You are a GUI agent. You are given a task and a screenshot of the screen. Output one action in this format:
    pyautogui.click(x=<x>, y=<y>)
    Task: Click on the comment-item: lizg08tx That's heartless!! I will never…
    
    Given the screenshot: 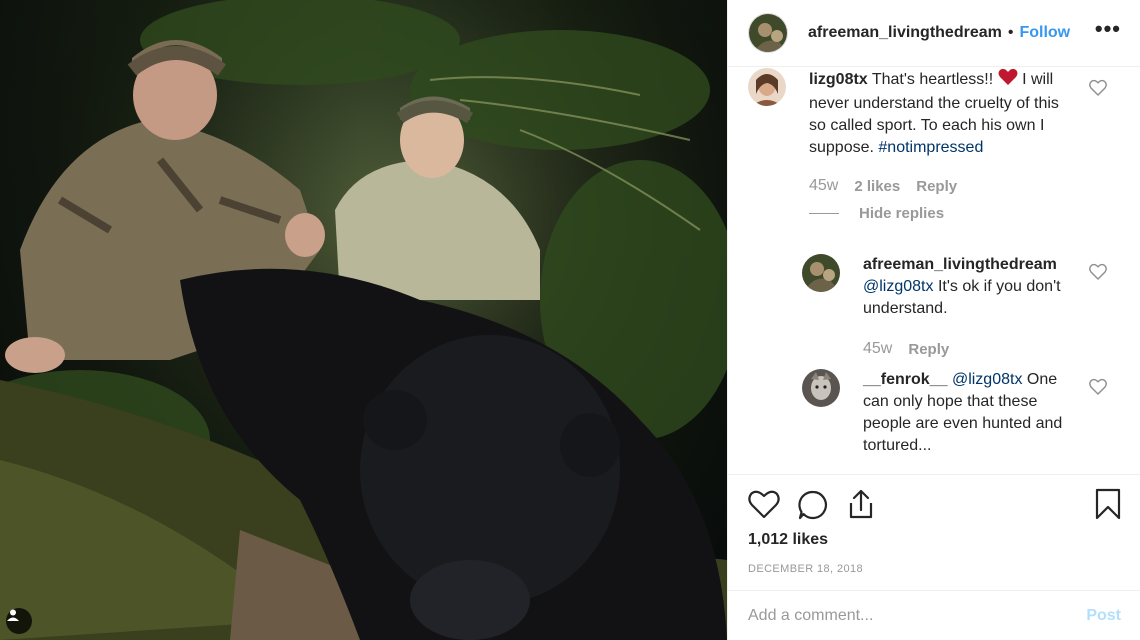 What is the action you would take?
    pyautogui.click(x=907, y=113)
    